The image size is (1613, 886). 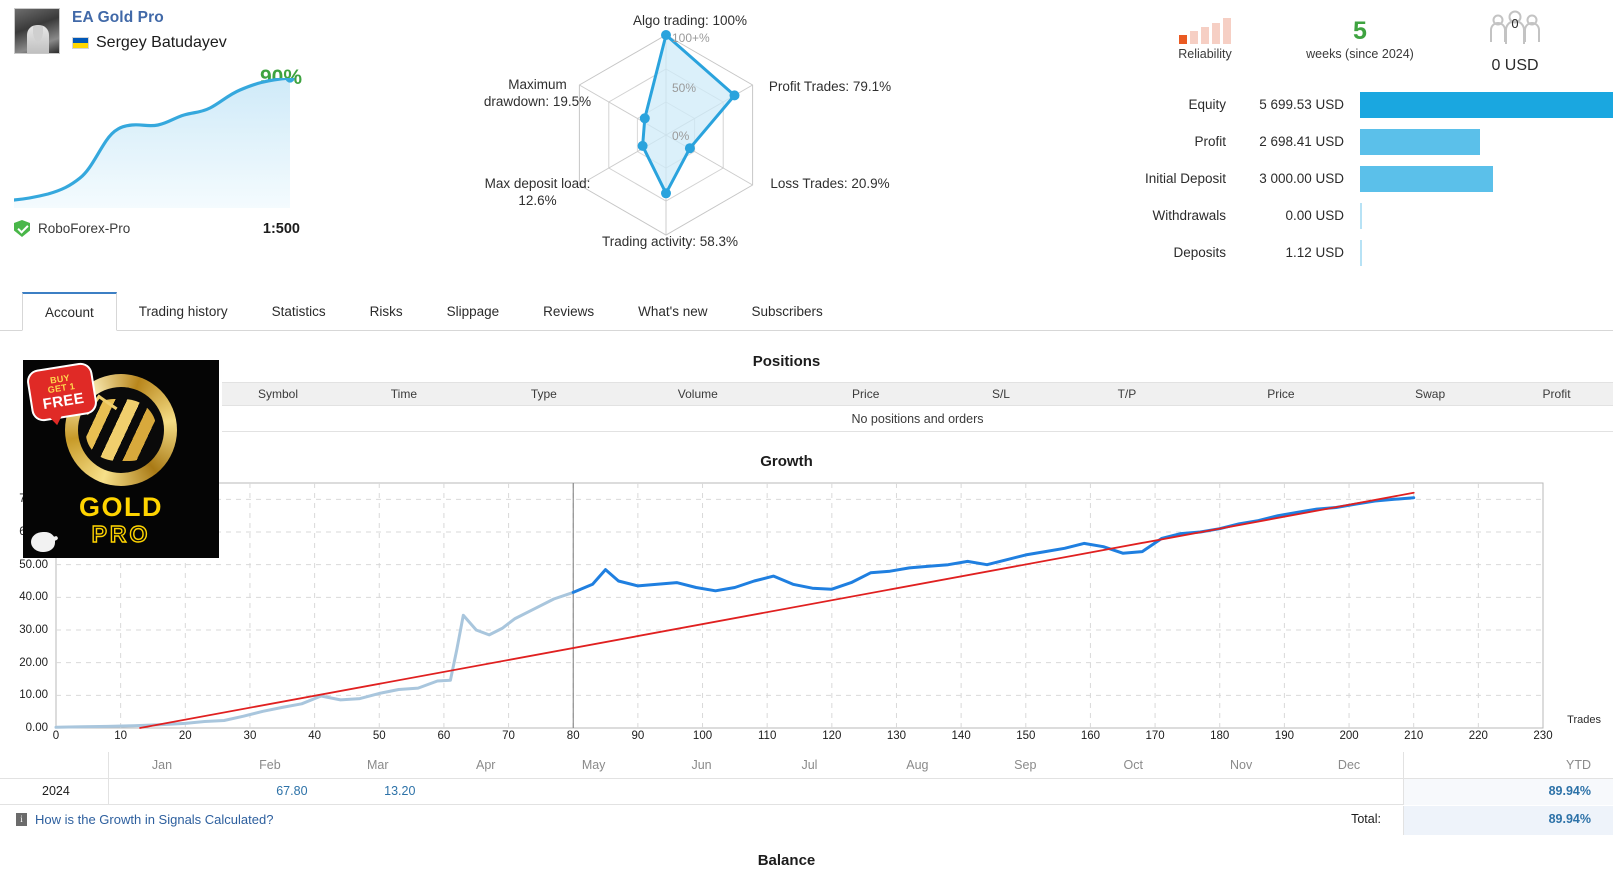 I want to click on ad-rhino-icon, so click(x=43, y=542).